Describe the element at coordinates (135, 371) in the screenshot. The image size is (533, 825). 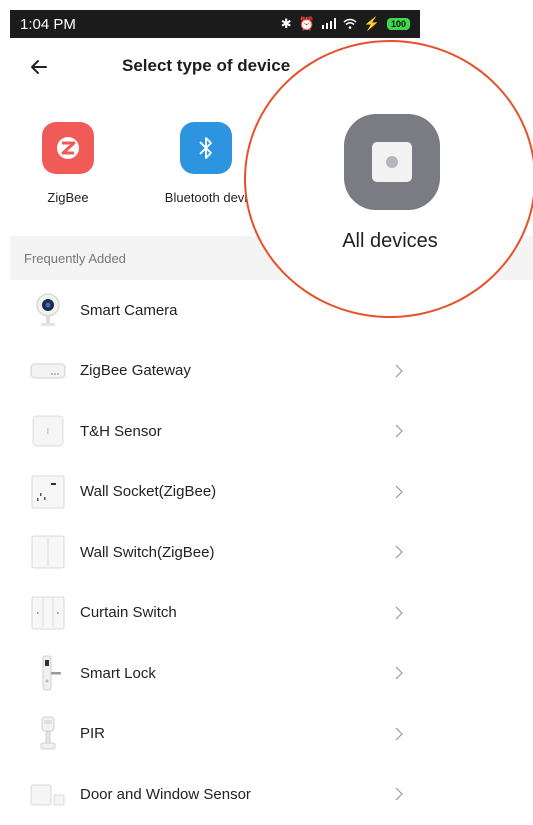
I see `device-name: ZigBee Gateway` at that location.